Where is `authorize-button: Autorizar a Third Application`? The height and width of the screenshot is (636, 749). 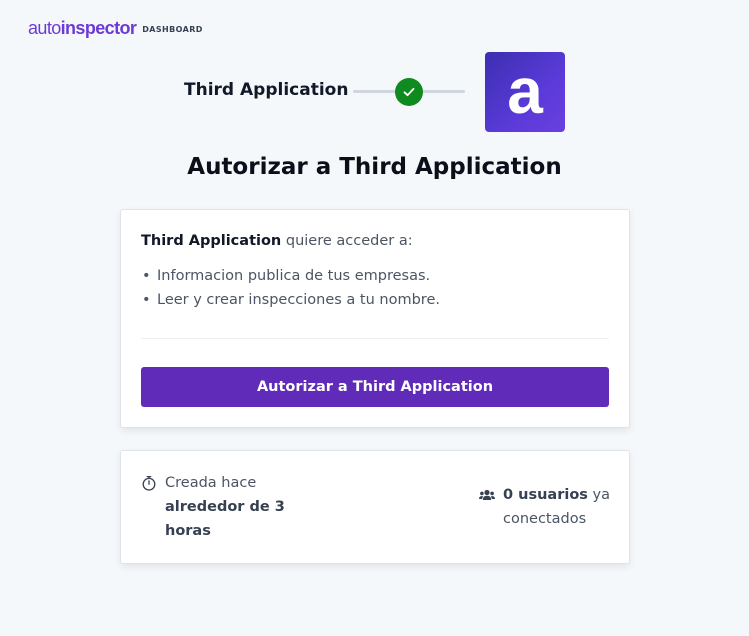 authorize-button: Autorizar a Third Application is located at coordinates (375, 387).